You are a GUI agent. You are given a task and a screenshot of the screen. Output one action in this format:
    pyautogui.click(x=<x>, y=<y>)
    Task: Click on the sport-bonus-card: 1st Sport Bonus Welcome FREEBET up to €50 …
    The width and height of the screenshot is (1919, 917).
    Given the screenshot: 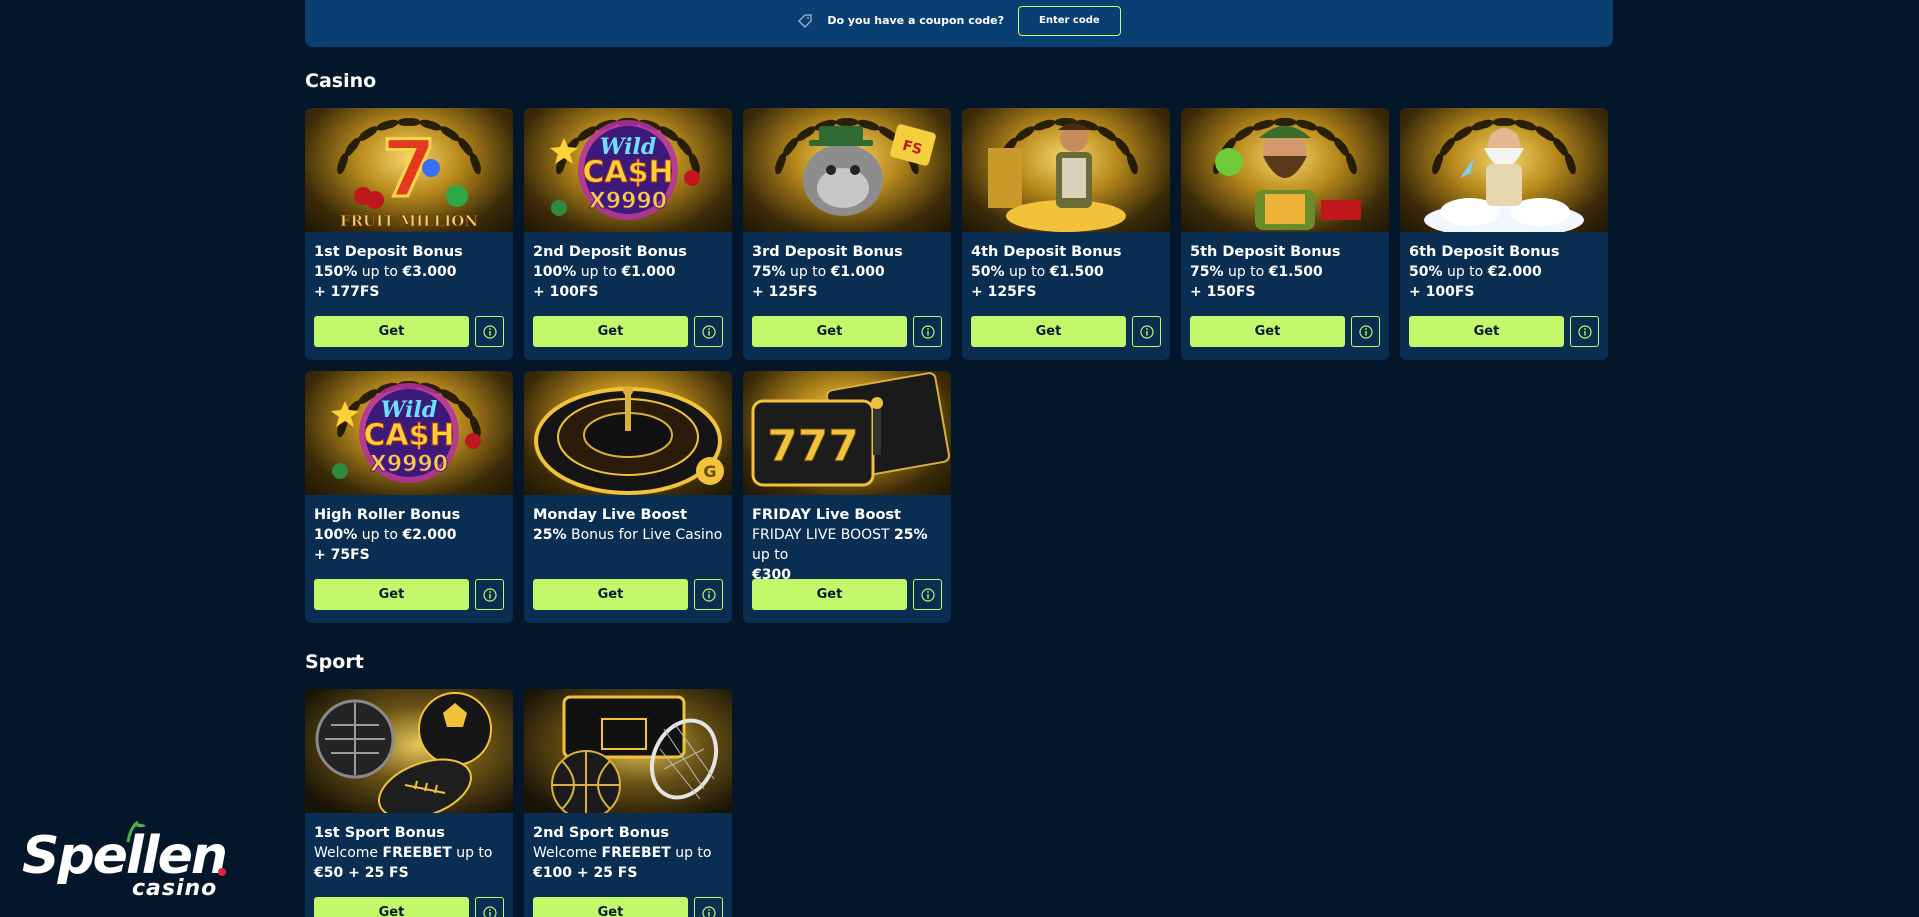 What is the action you would take?
    pyautogui.click(x=409, y=803)
    